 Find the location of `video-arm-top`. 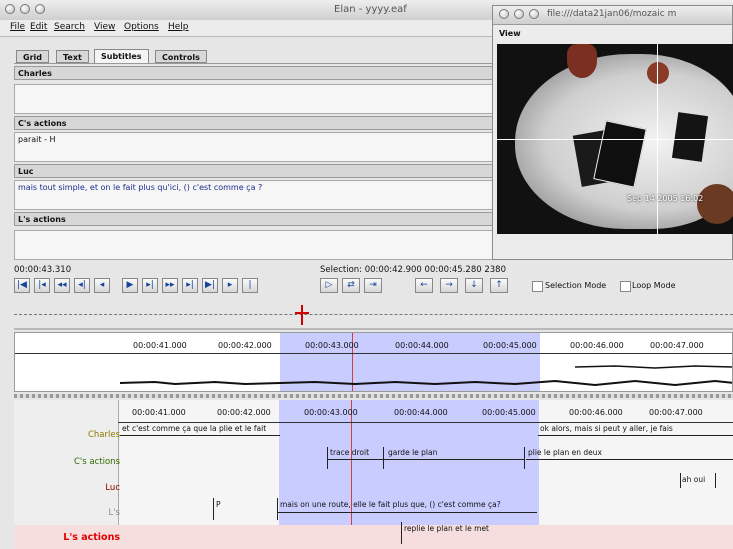

video-arm-top is located at coordinates (658, 73).